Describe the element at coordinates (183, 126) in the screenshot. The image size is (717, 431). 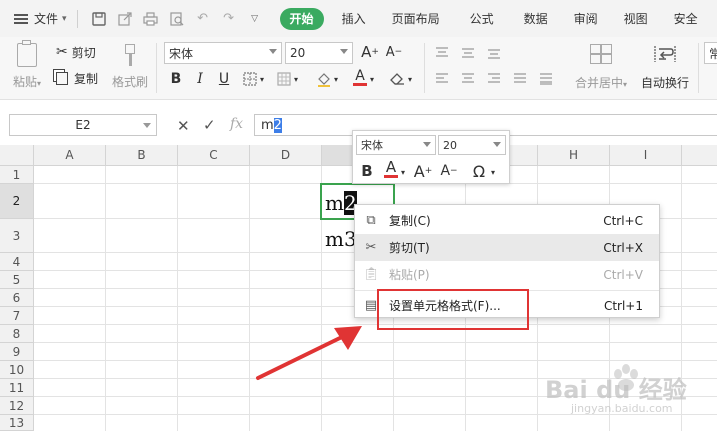
I see `cancel-icon: ✕` at that location.